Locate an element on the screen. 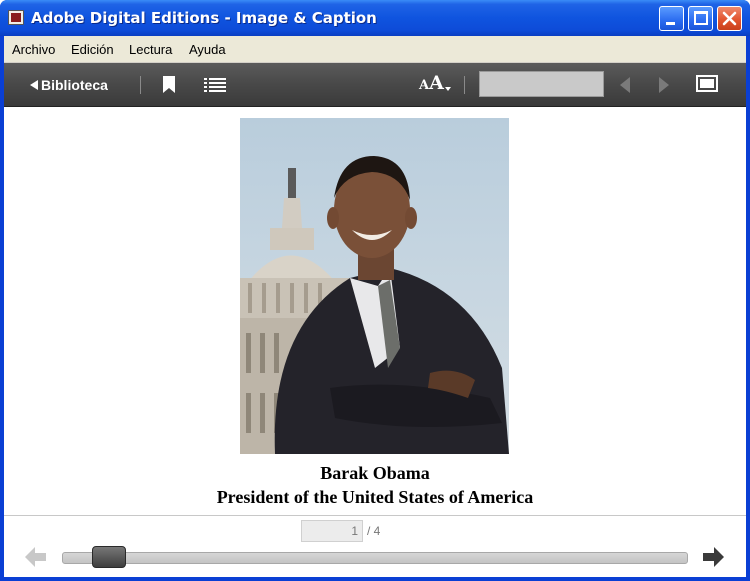  library-button: Biblioteca is located at coordinates (69, 85).